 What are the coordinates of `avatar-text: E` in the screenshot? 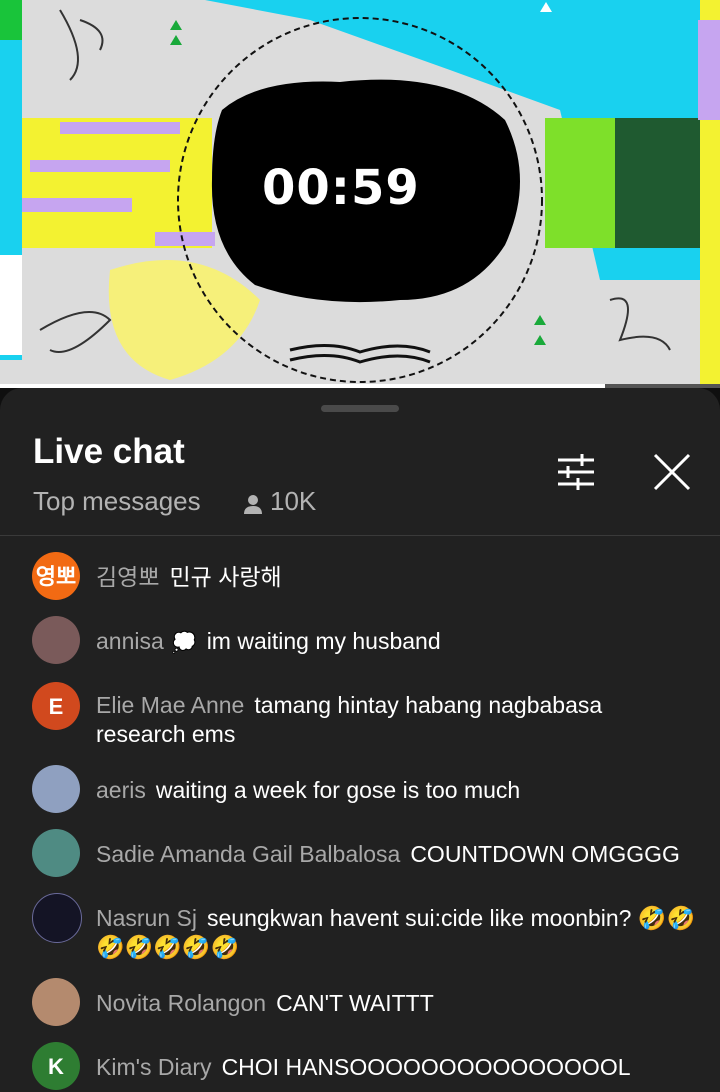 It's located at (56, 706).